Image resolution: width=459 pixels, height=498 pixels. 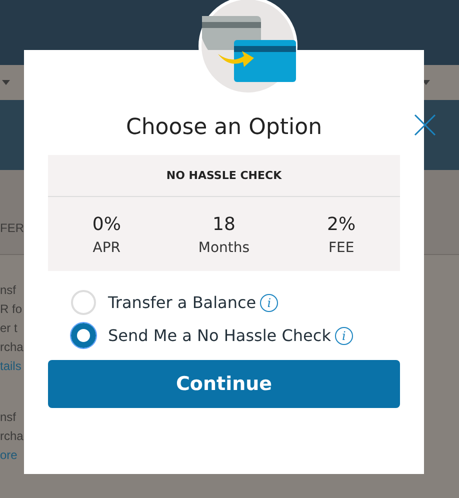 I want to click on background-text: FER, so click(x=12, y=228).